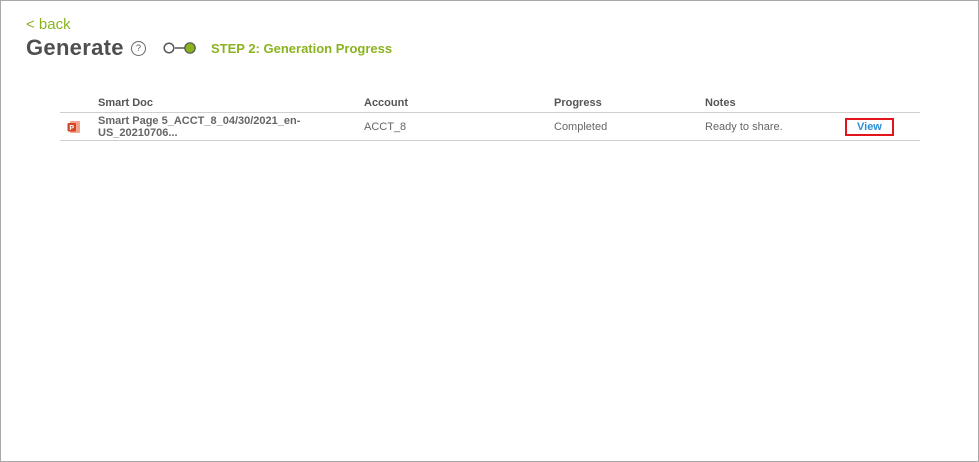 The width and height of the screenshot is (979, 462). Describe the element at coordinates (302, 48) in the screenshot. I see `step-label: STEP 2: Generation Progress` at that location.